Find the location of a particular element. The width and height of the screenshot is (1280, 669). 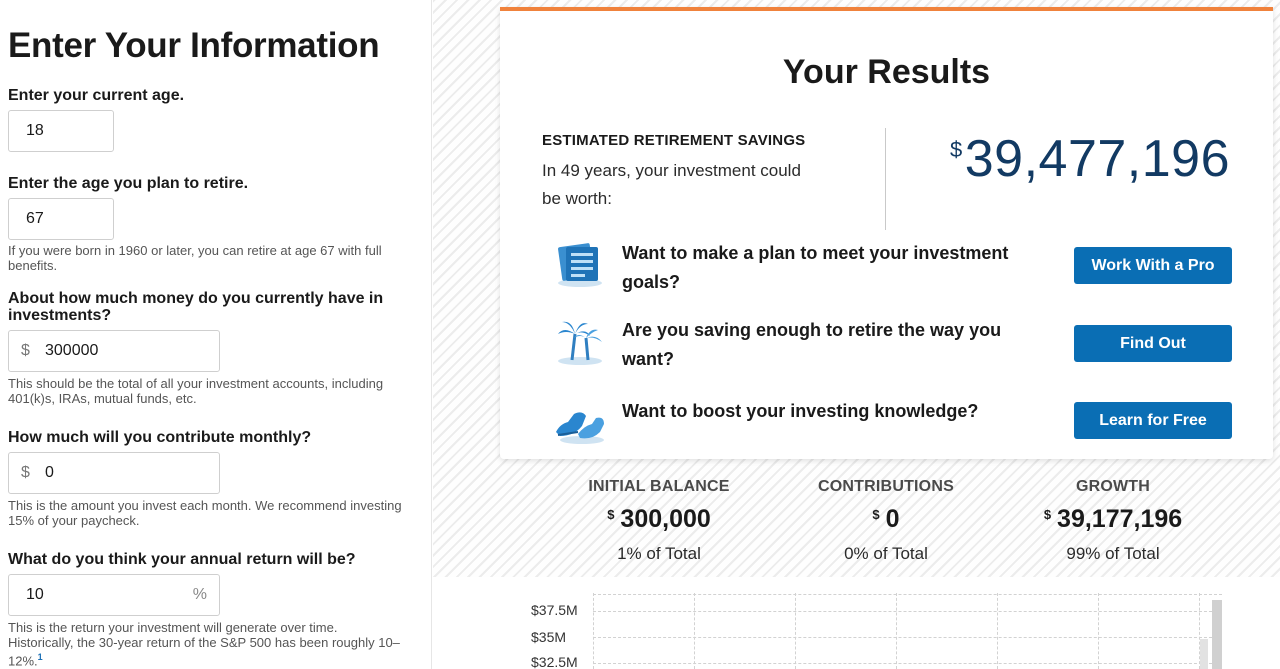

work-with-a-pro-button: Work With a Pro is located at coordinates (1153, 265).